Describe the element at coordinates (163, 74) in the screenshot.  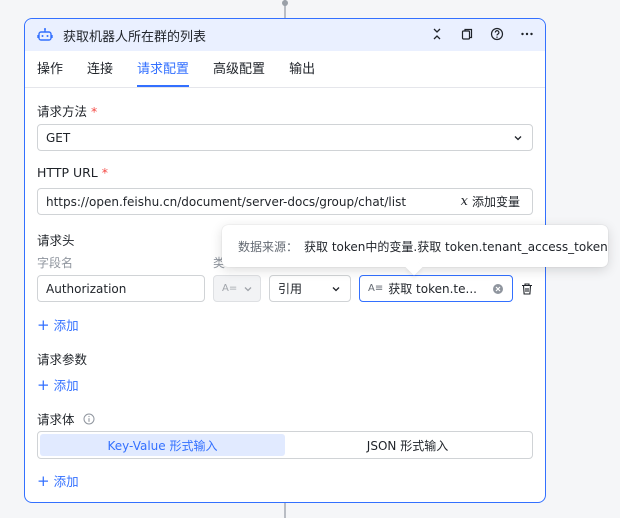
I see `tab-request-config: 请求配置` at that location.